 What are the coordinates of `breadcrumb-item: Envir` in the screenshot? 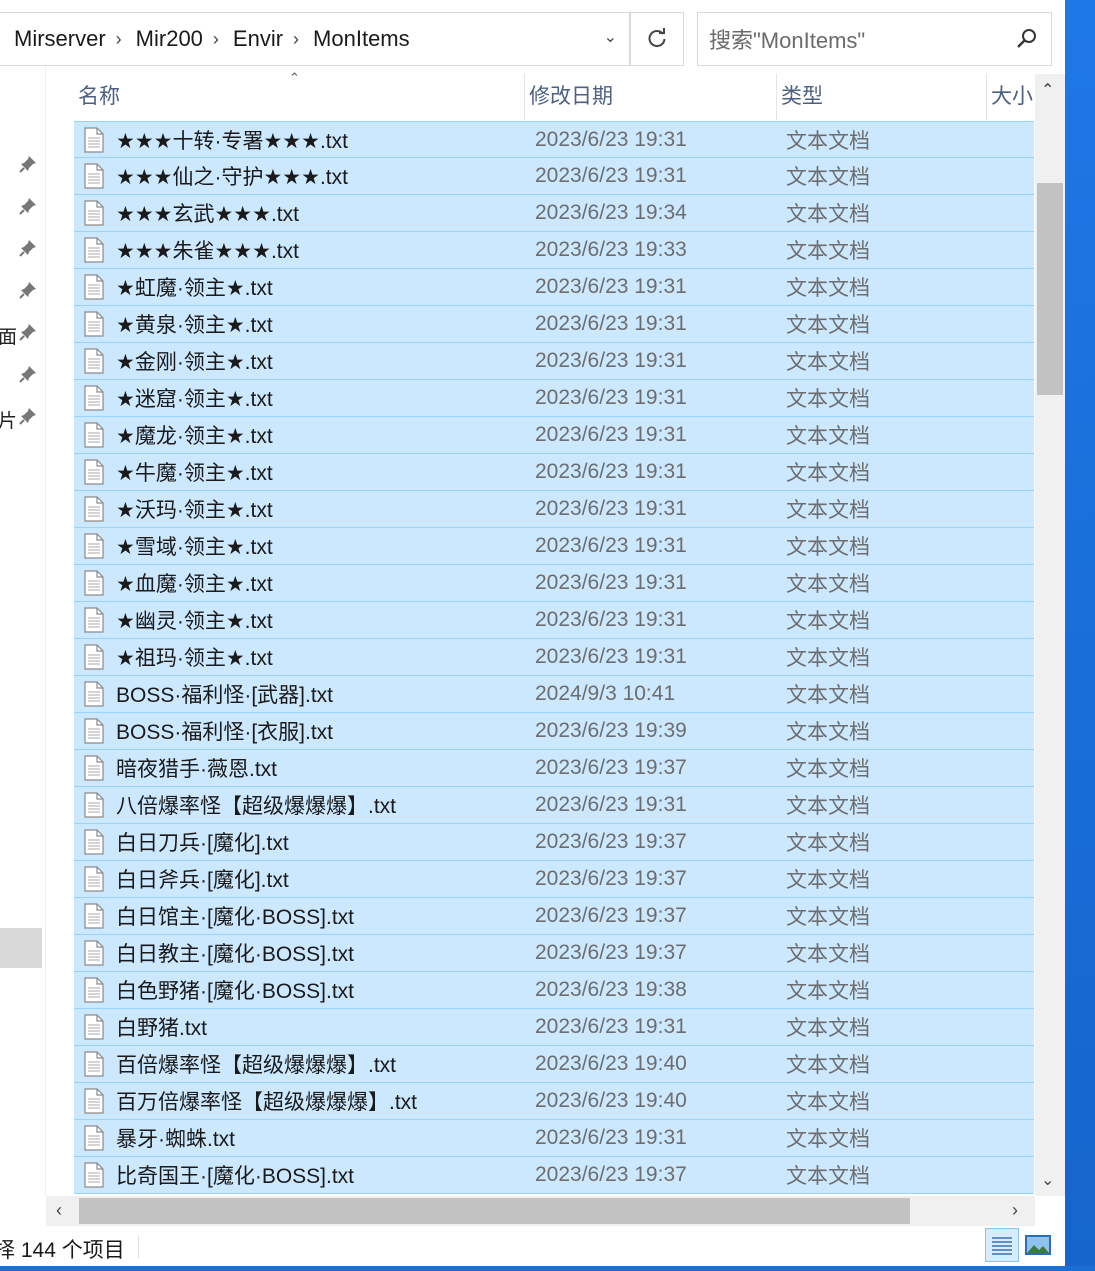 It's located at (251, 39).